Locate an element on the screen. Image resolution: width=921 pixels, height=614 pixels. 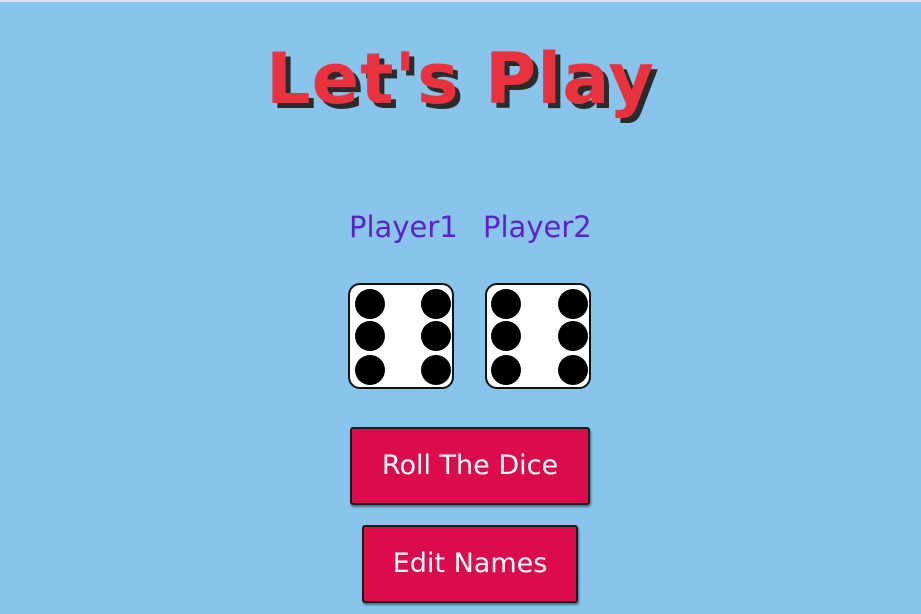
player1-name: Player1 is located at coordinates (403, 227).